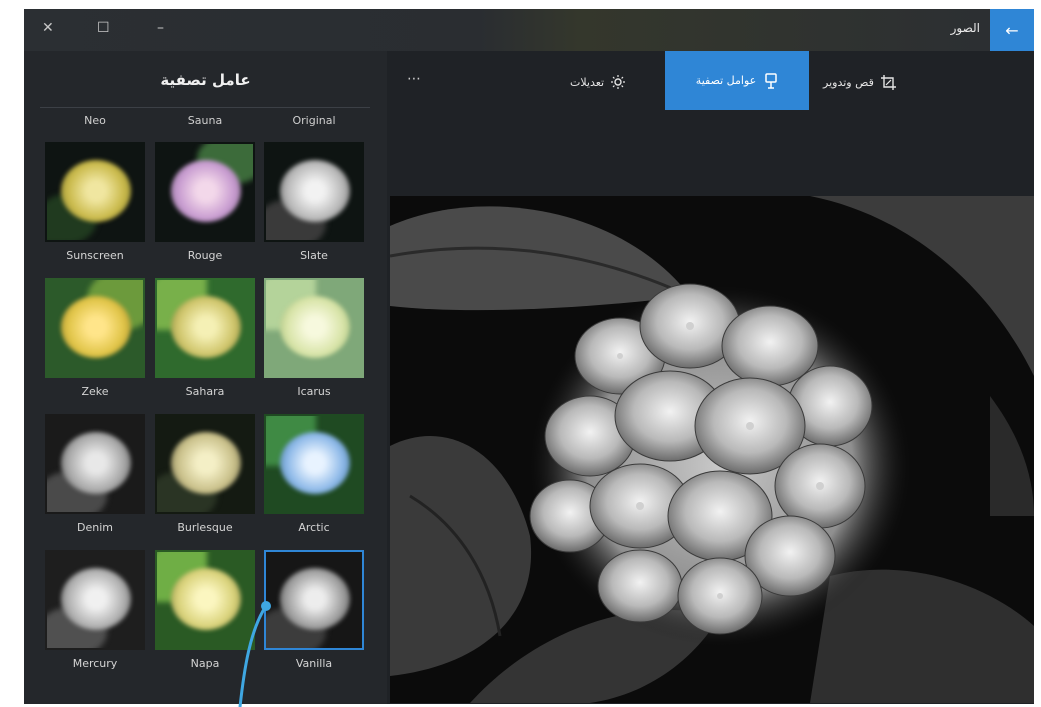 This screenshot has width=1041, height=707. Describe the element at coordinates (726, 80) in the screenshot. I see `filters-label: عوامل تصفية` at that location.